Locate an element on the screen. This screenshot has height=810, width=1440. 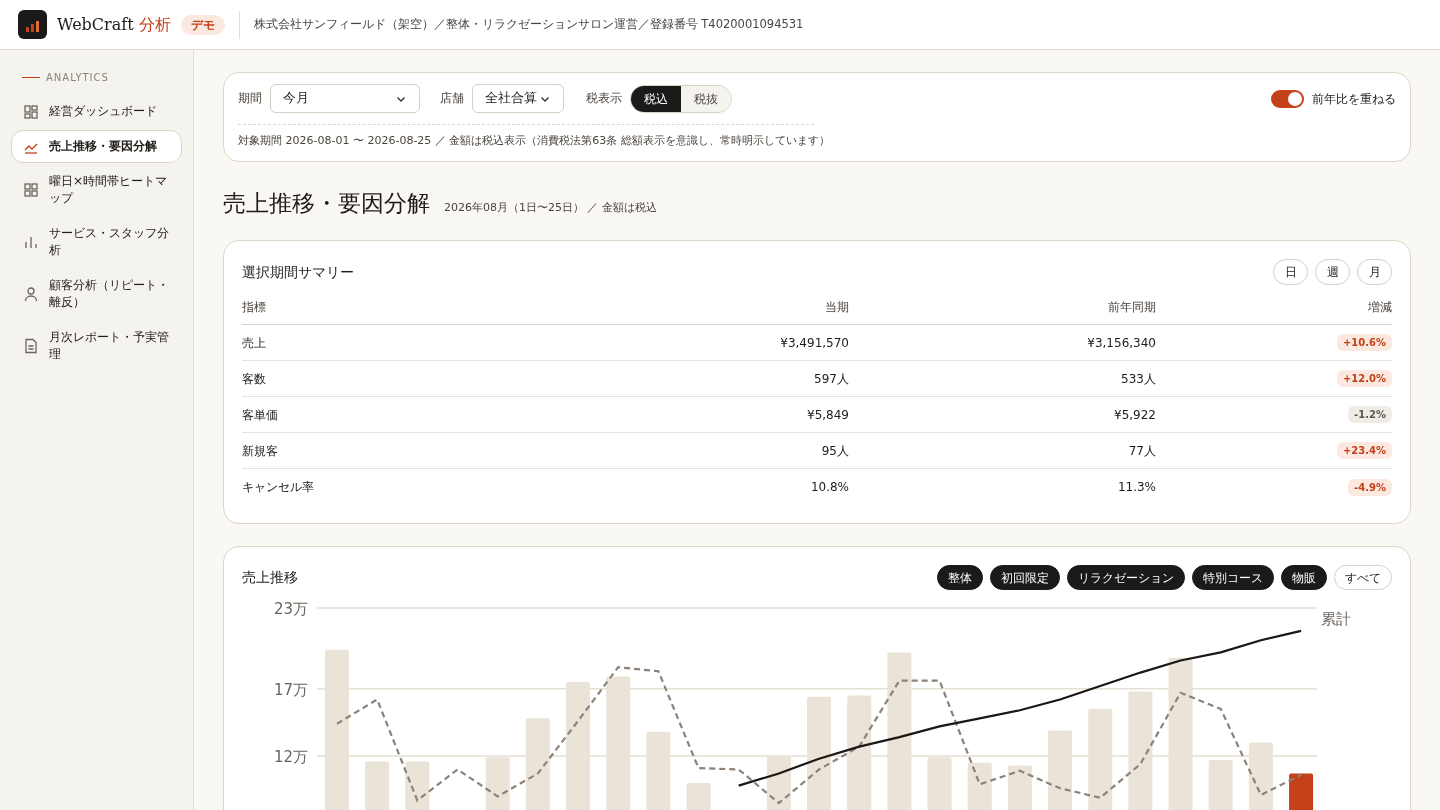
page-title: 売上推移・要因分解 is located at coordinates (326, 203).